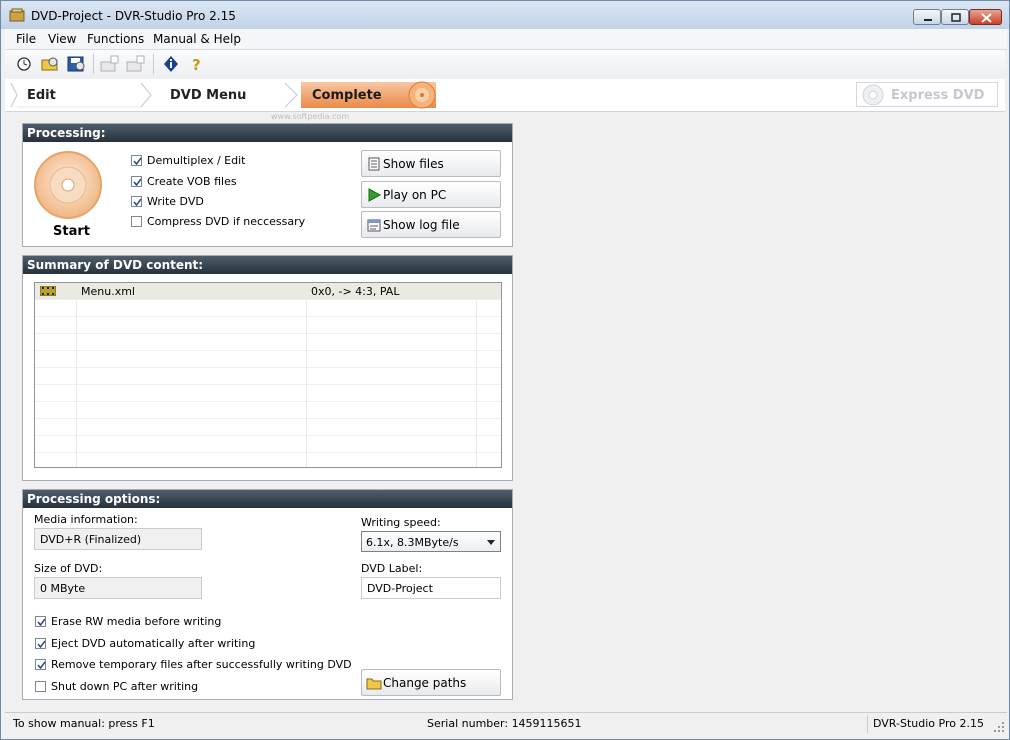 This screenshot has width=1010, height=740. Describe the element at coordinates (267, 499) in the screenshot. I see `processing-options-header: Processing options:` at that location.